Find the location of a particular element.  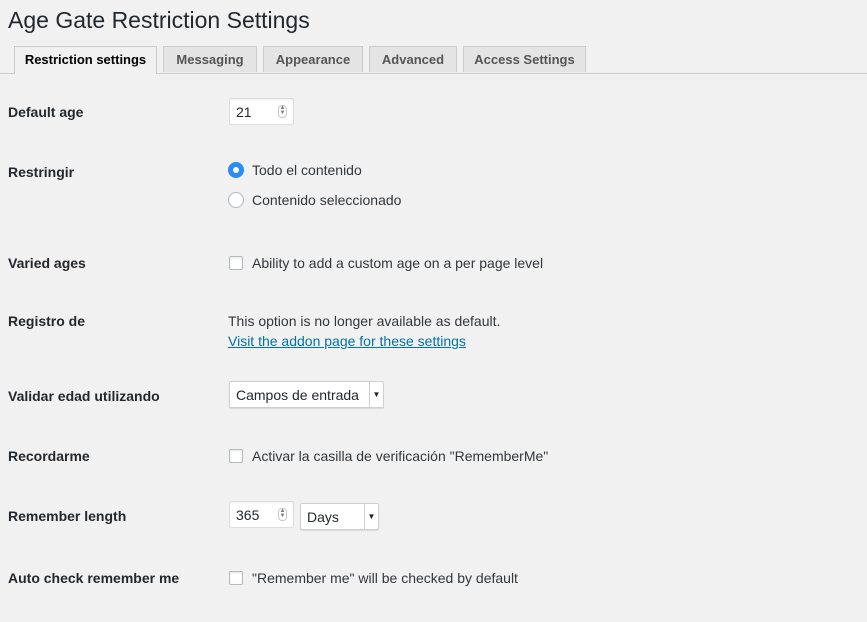

restrict-label: Restringir is located at coordinates (41, 172).